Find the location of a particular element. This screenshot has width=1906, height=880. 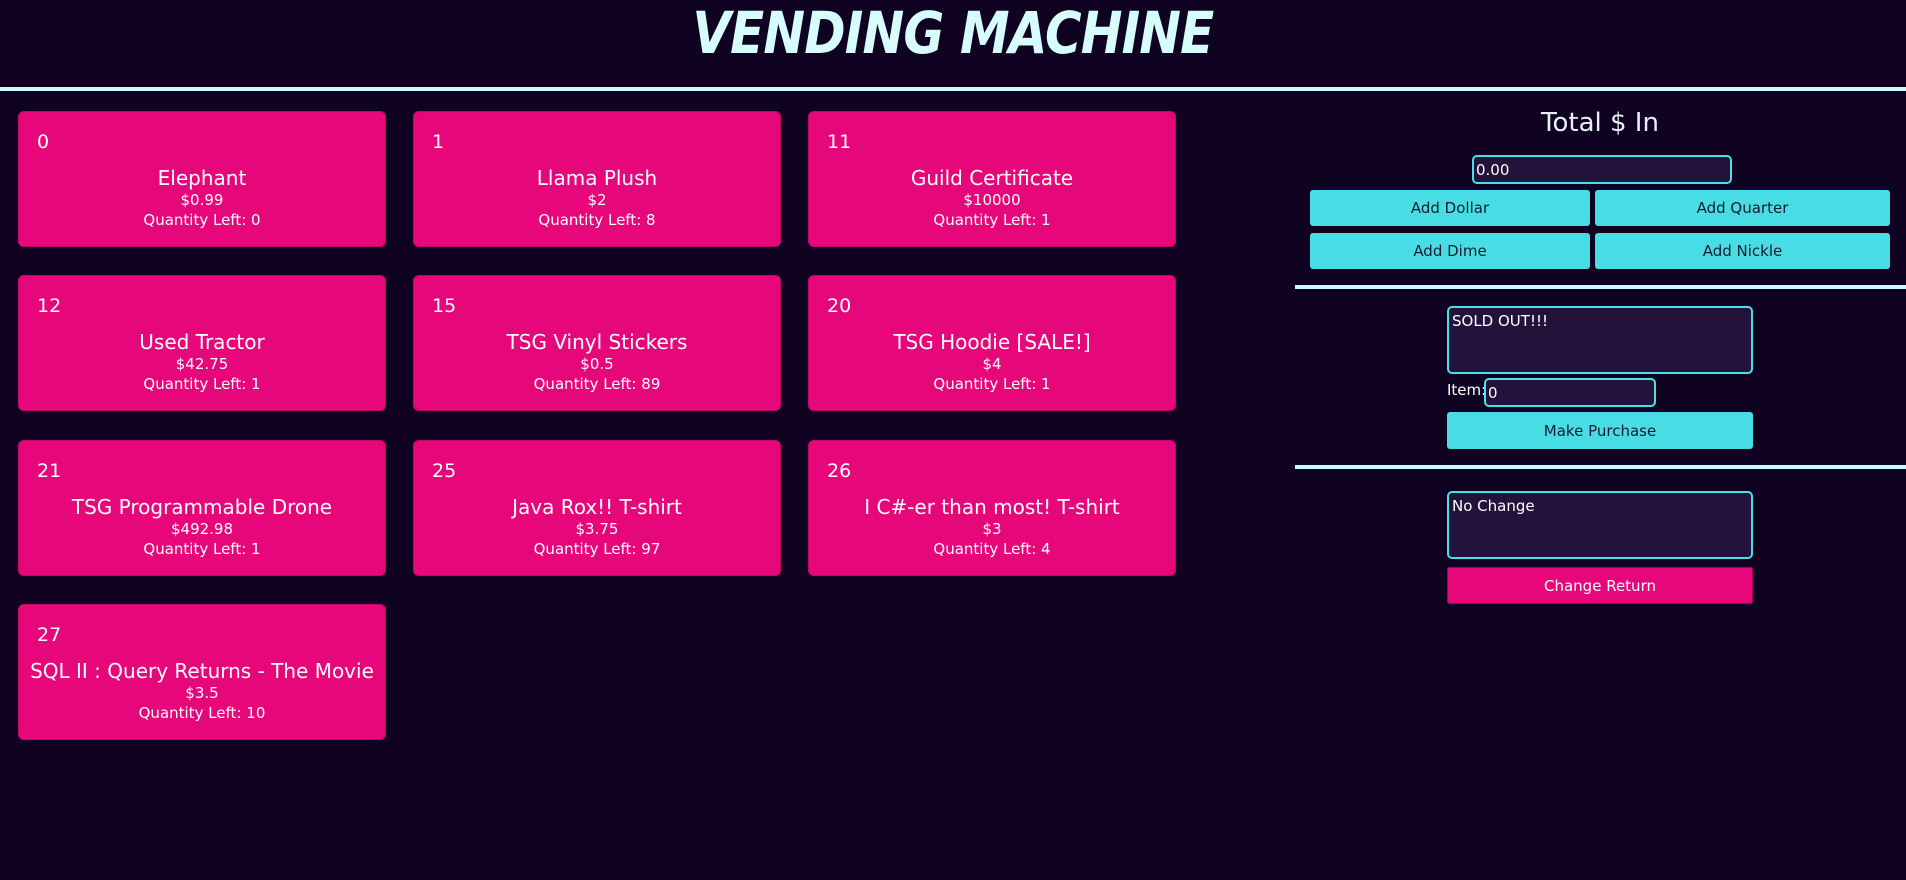

make-purchase-button: Make Purchase is located at coordinates (1600, 430).